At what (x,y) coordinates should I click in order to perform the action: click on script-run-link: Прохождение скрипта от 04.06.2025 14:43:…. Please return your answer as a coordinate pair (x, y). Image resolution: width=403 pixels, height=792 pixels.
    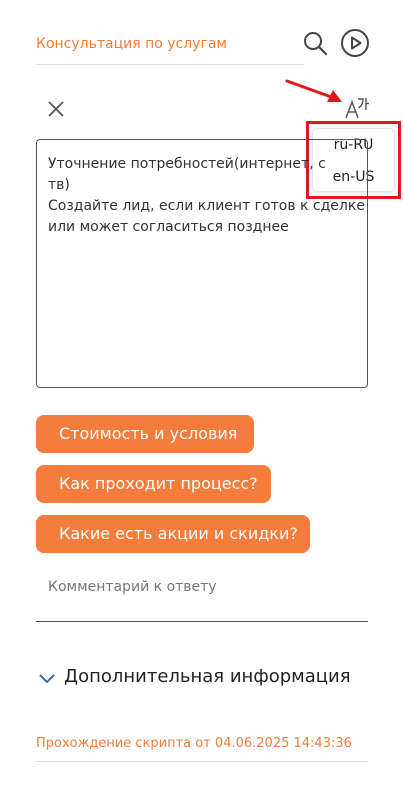
    Looking at the image, I should click on (194, 743).